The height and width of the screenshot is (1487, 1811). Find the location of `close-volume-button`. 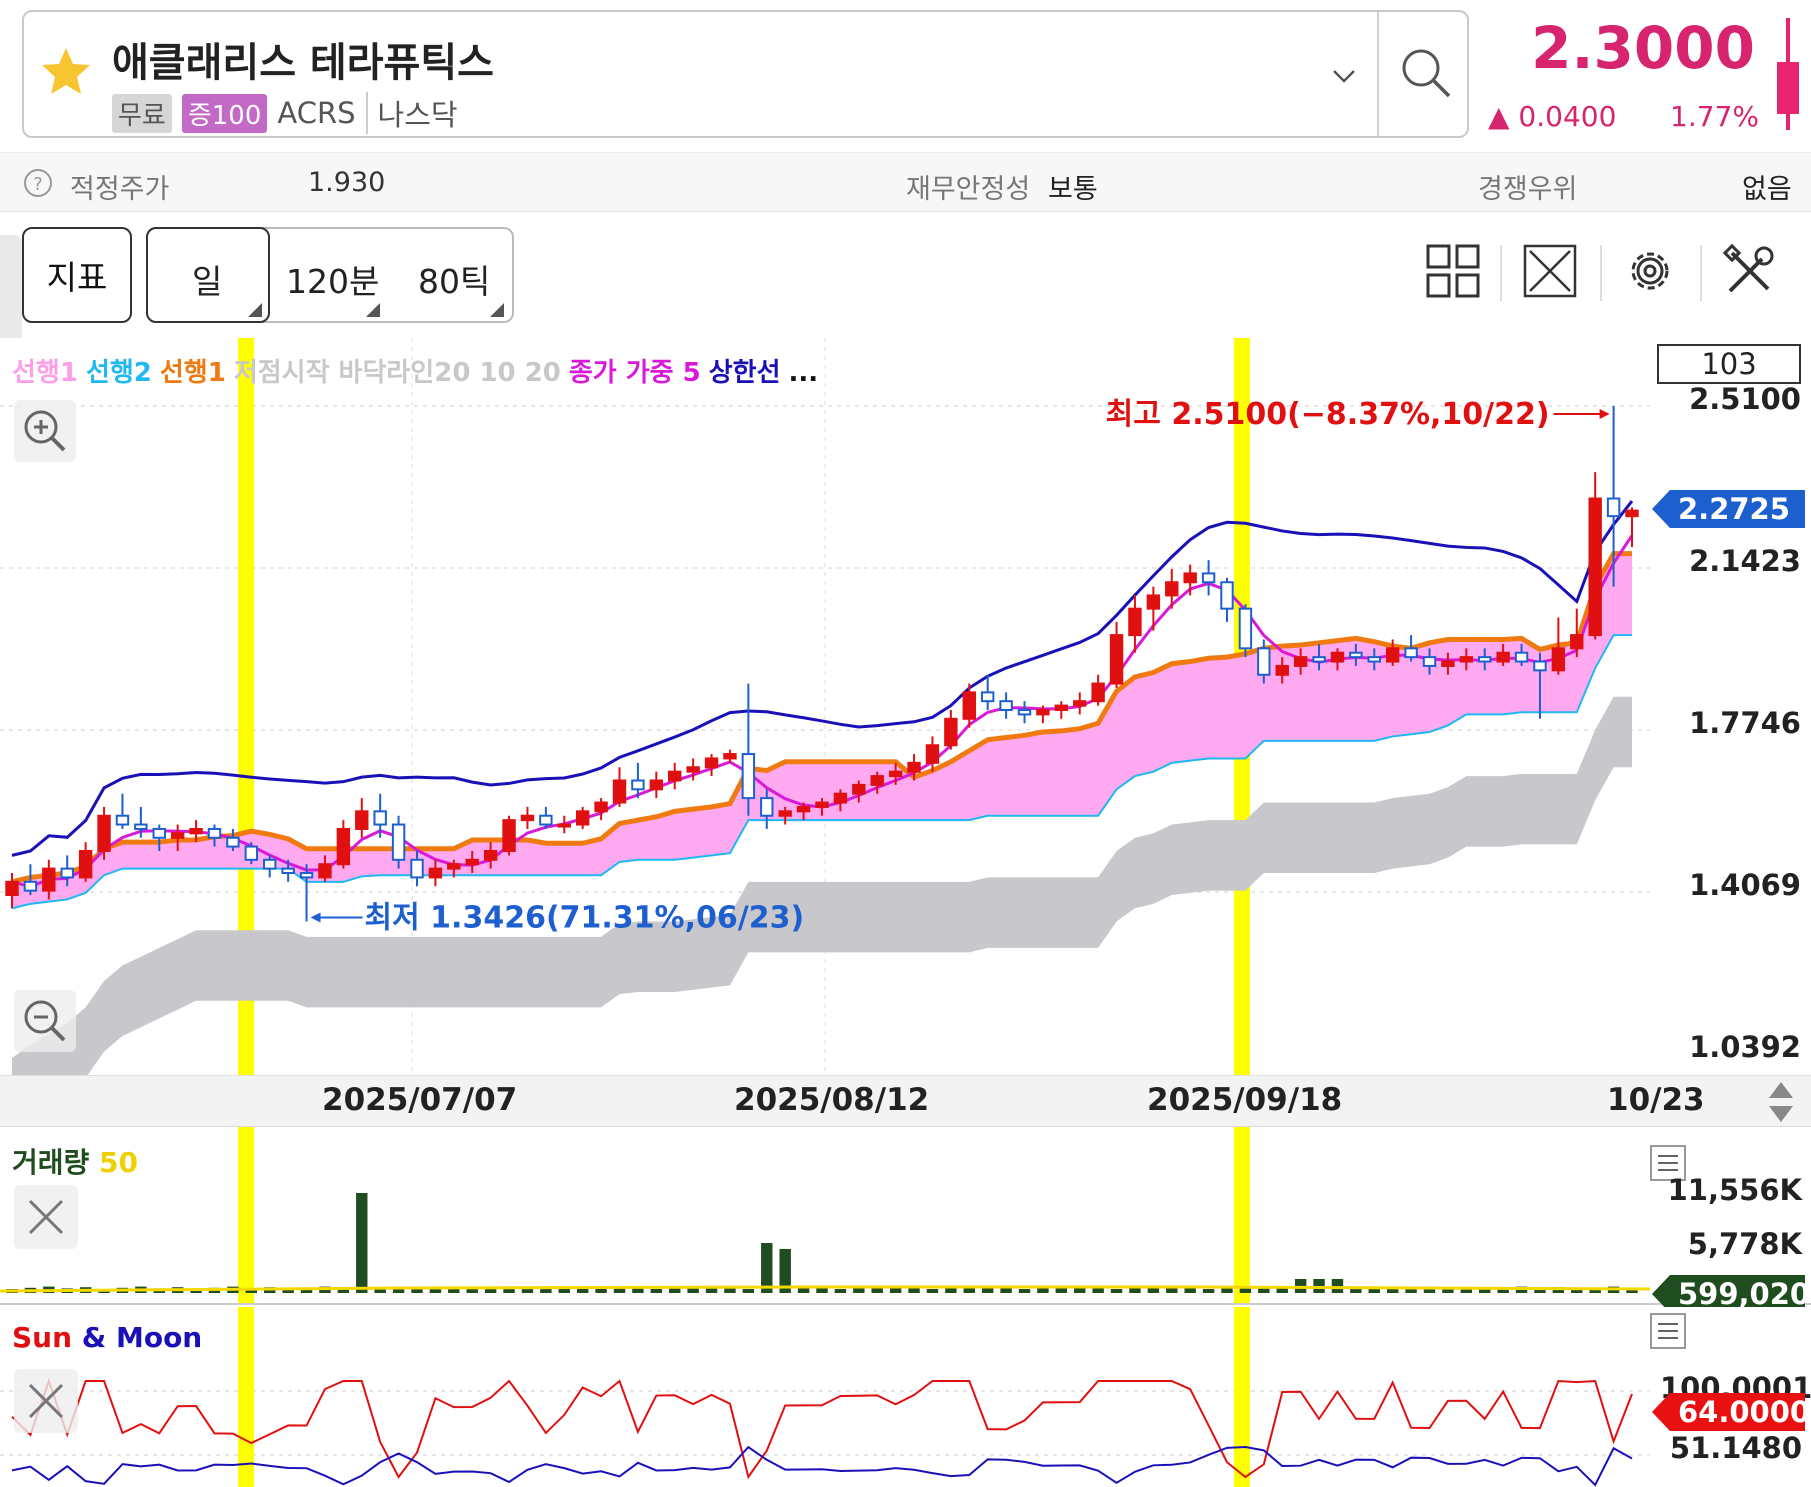

close-volume-button is located at coordinates (46, 1217).